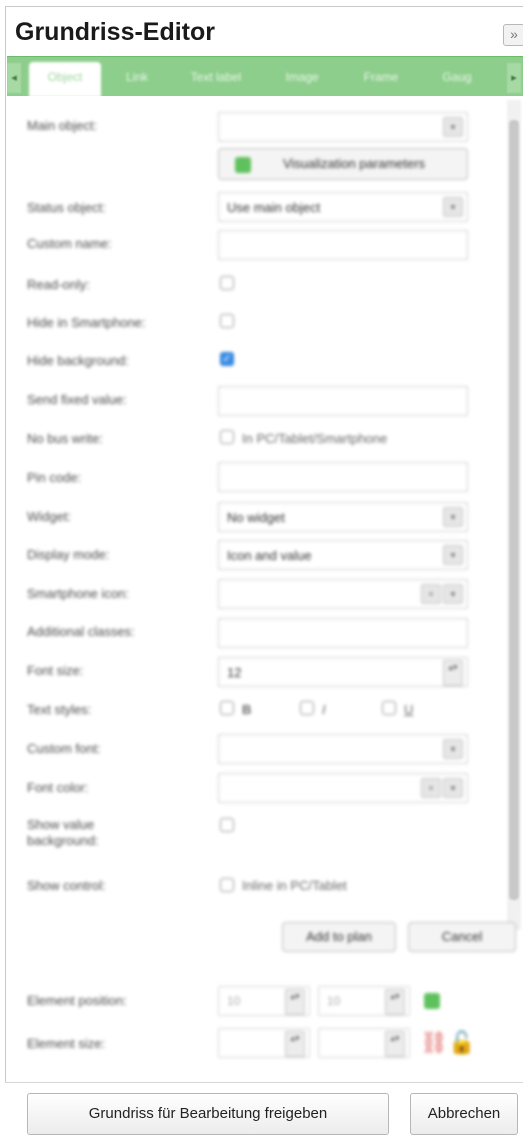 Image resolution: width=523 pixels, height=1148 pixels. What do you see at coordinates (294, 885) in the screenshot?
I see `show-control-option: Inline in PC/Tablet` at bounding box center [294, 885].